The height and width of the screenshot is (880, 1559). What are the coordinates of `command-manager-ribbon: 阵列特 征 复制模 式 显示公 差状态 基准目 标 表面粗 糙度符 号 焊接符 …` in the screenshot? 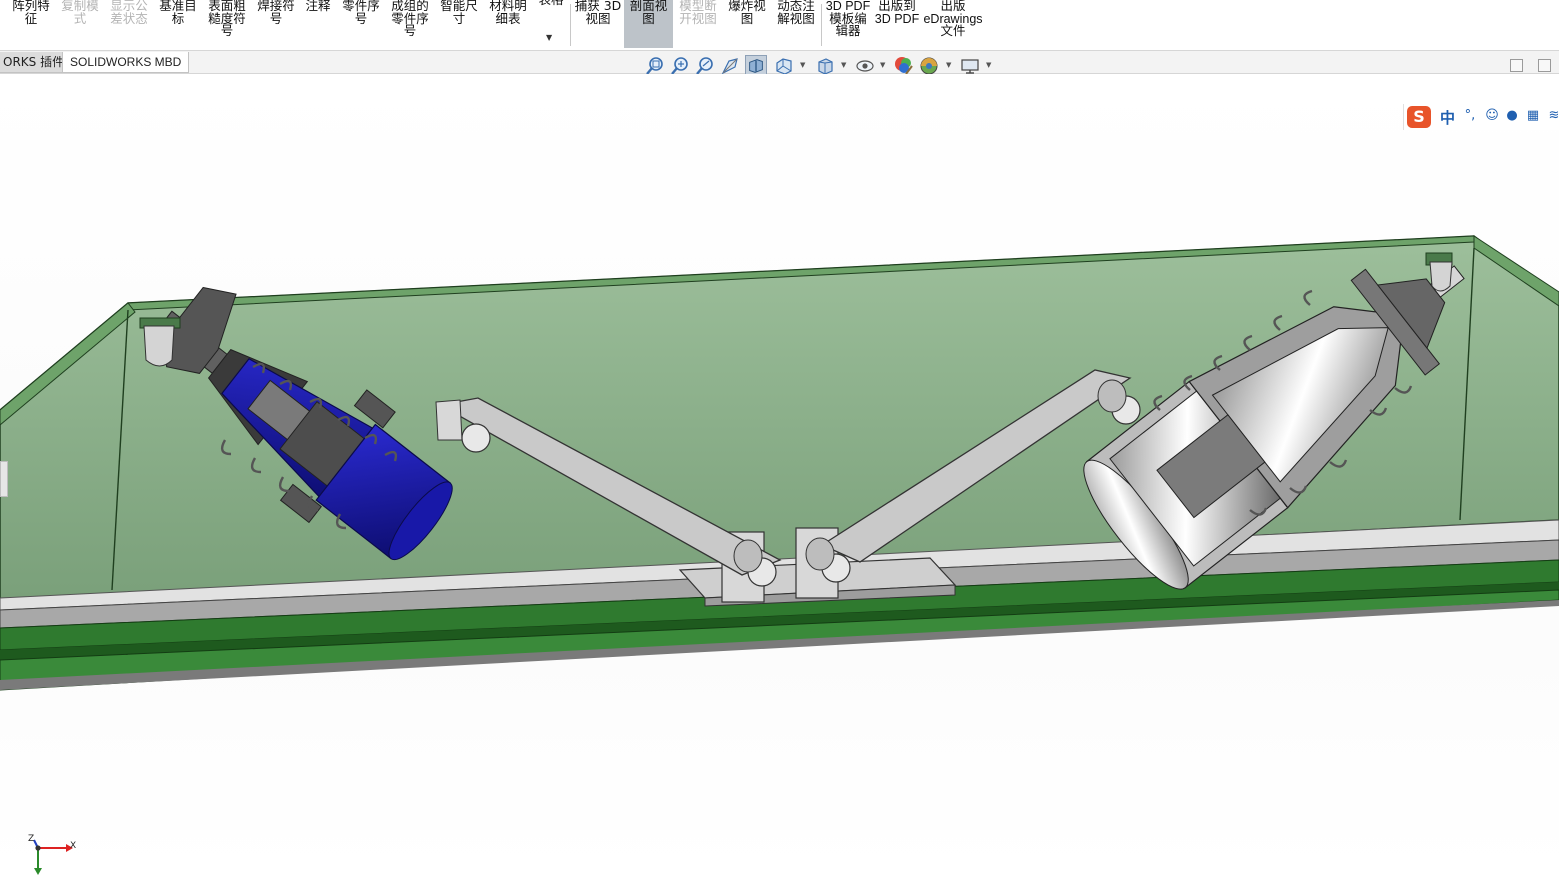 It's located at (779, 25).